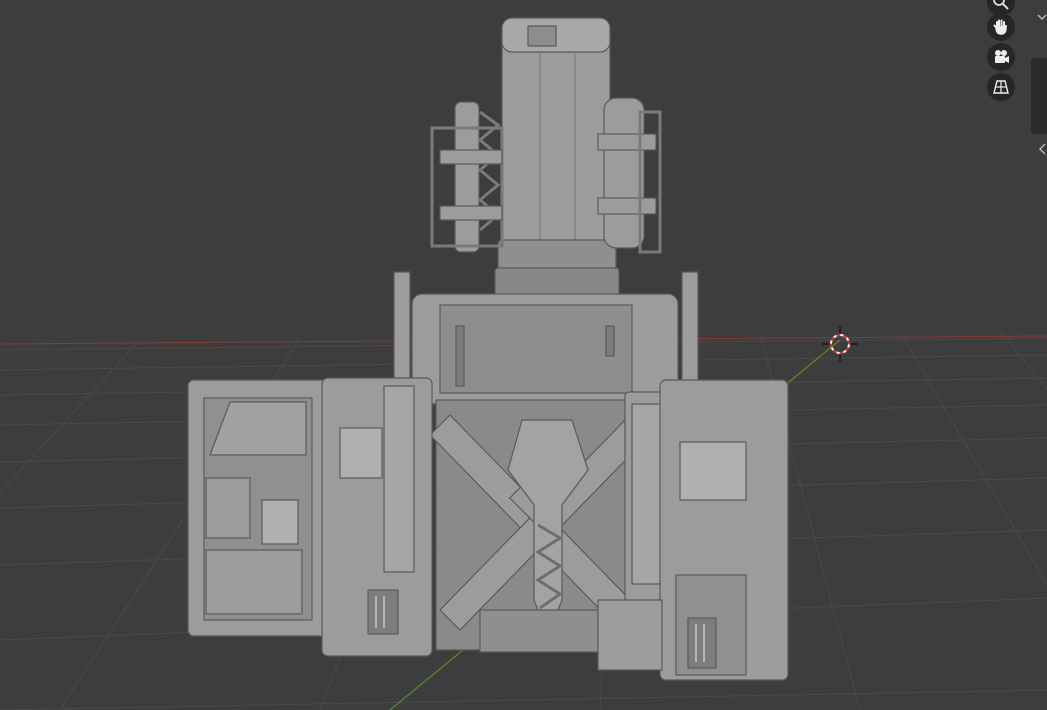 Image resolution: width=1047 pixels, height=710 pixels. Describe the element at coordinates (1039, 96) in the screenshot. I see `sidebar-tab` at that location.